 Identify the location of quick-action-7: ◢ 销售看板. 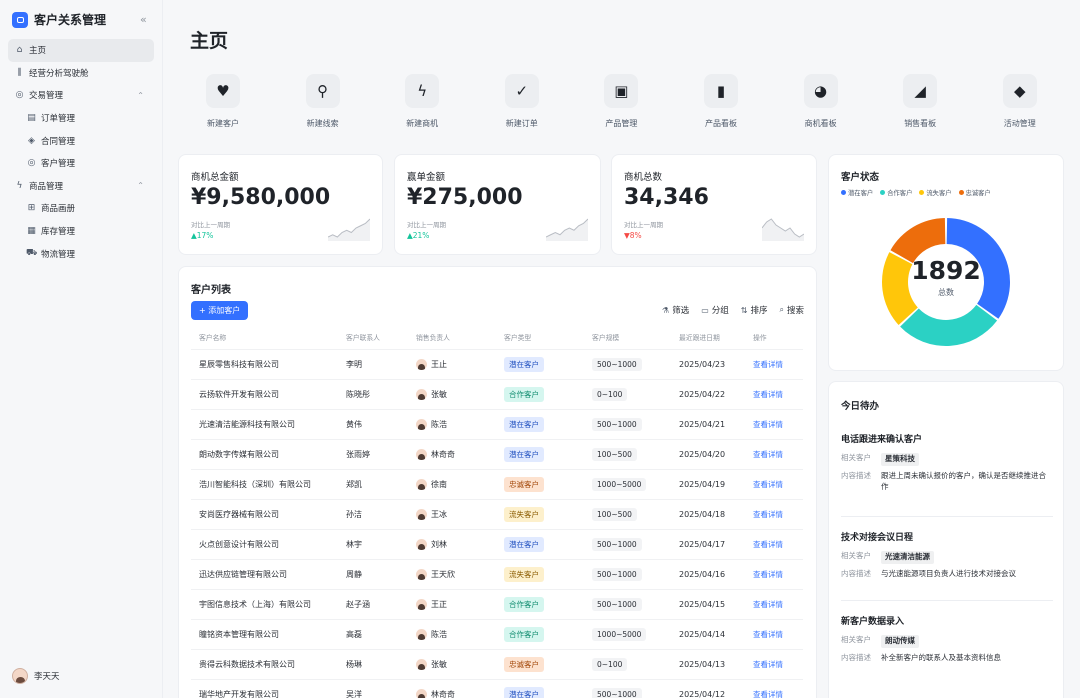
(920, 101).